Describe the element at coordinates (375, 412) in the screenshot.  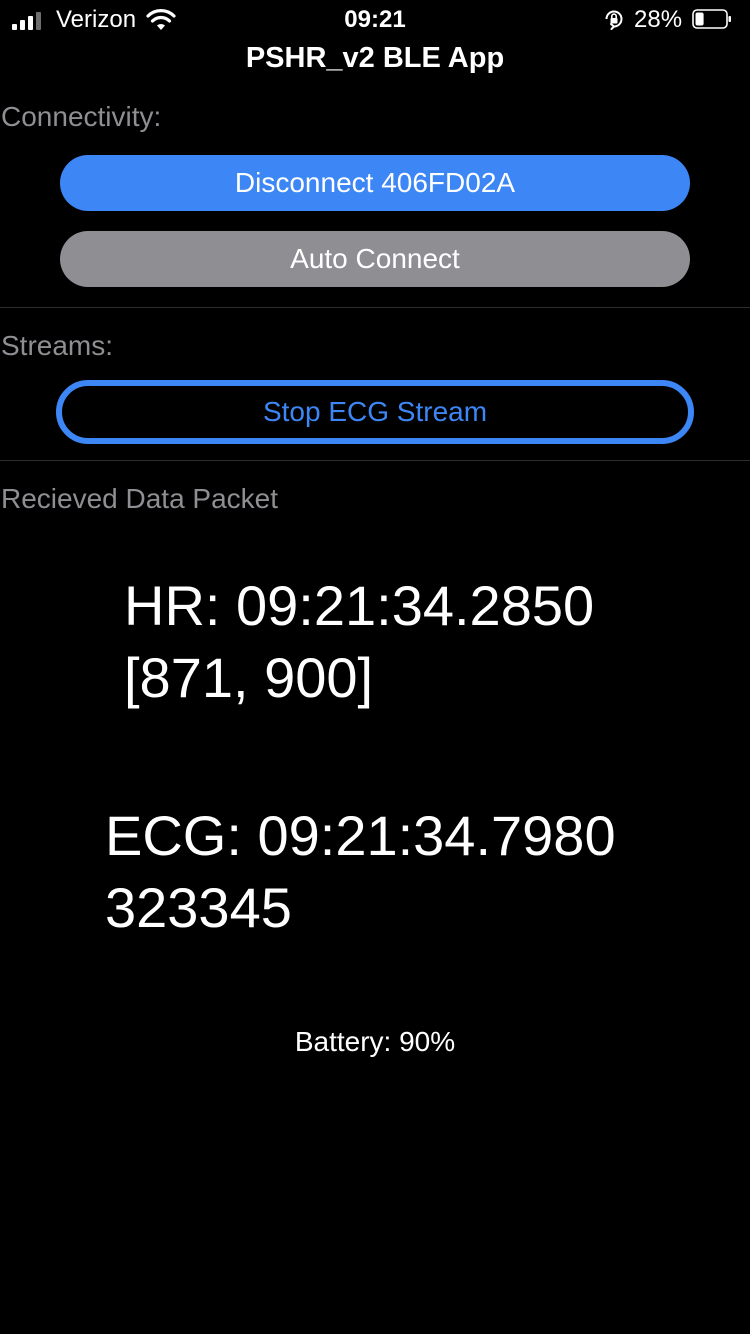
I see `stop-ecg-stream-button: Stop ECG Stream` at that location.